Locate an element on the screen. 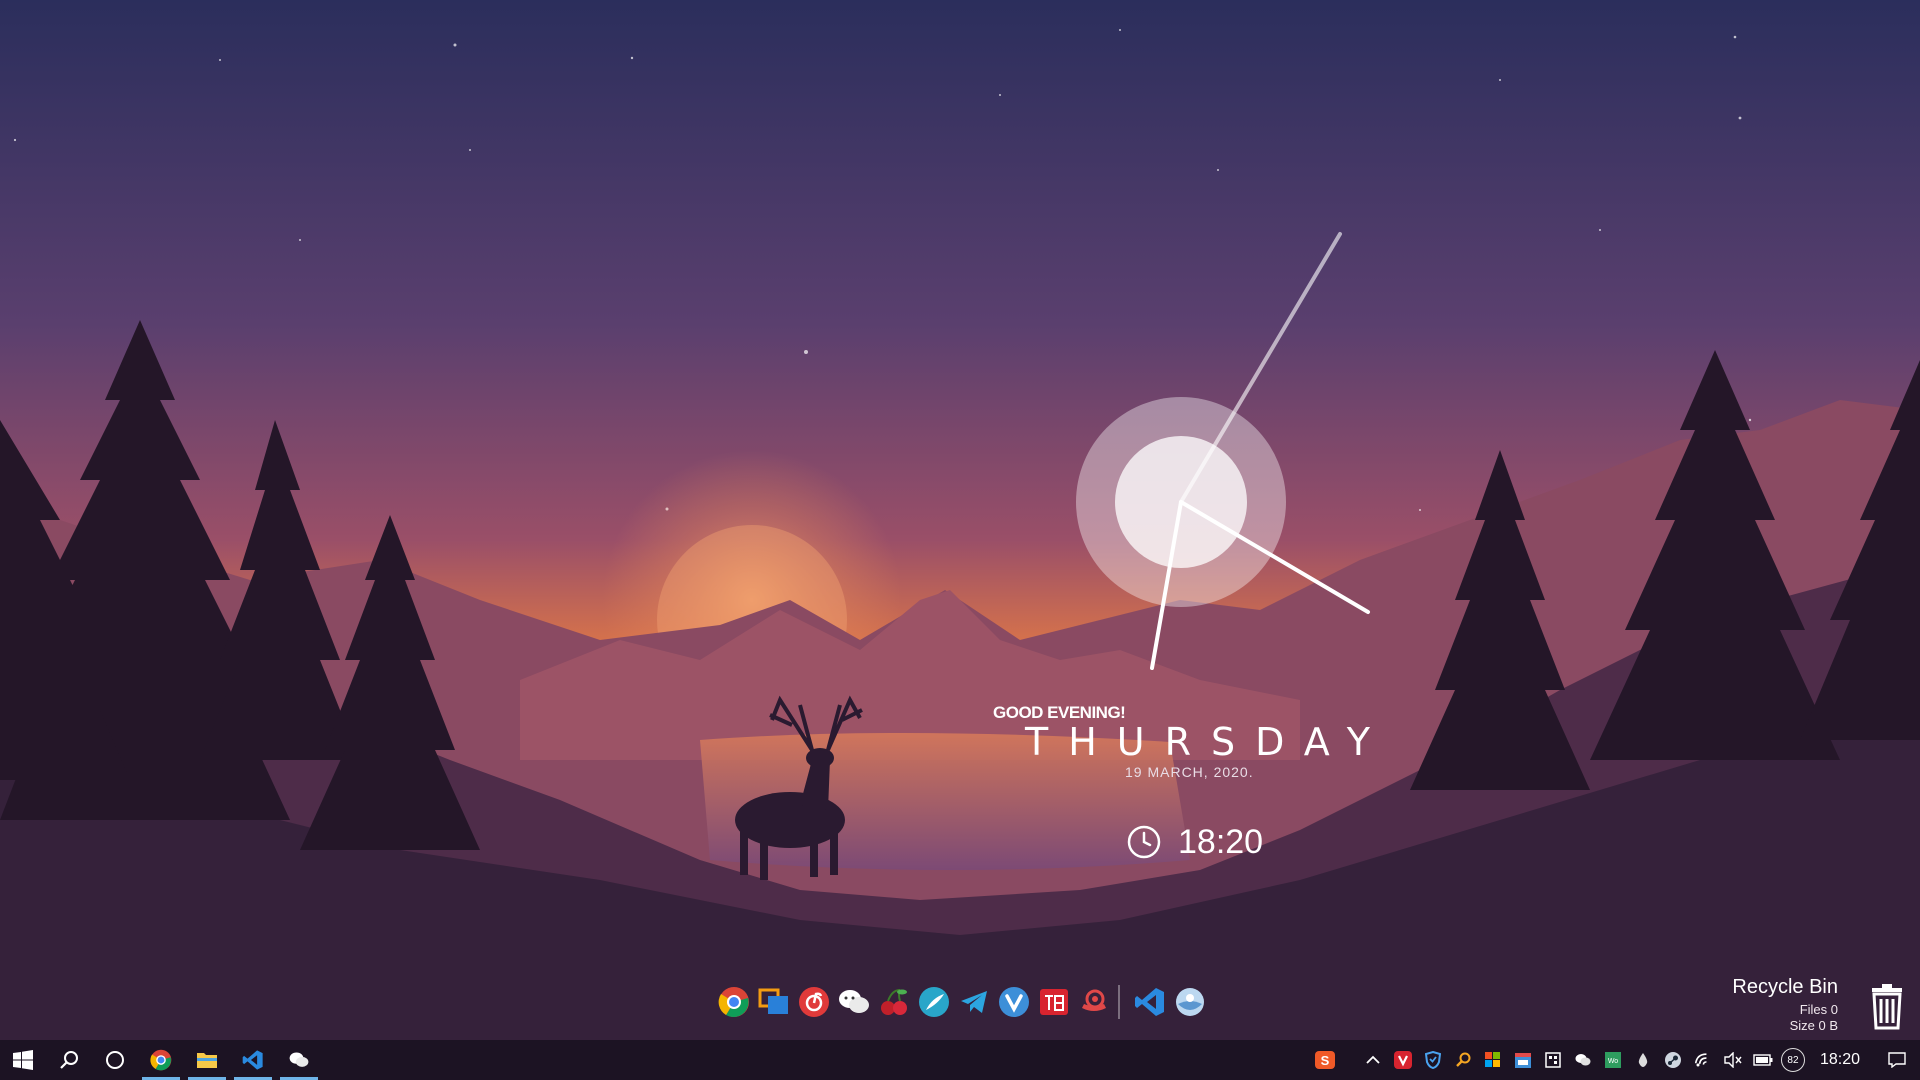 The image size is (1920, 1080). clock-icon is located at coordinates (1144, 842).